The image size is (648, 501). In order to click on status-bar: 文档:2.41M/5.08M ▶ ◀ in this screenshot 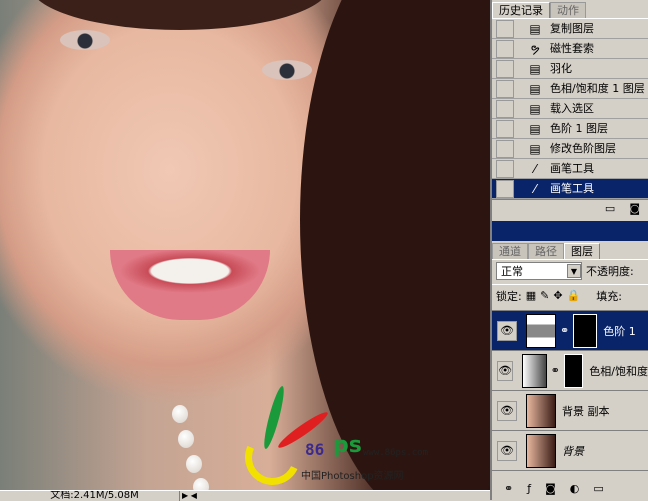, I will do `click(245, 495)`.